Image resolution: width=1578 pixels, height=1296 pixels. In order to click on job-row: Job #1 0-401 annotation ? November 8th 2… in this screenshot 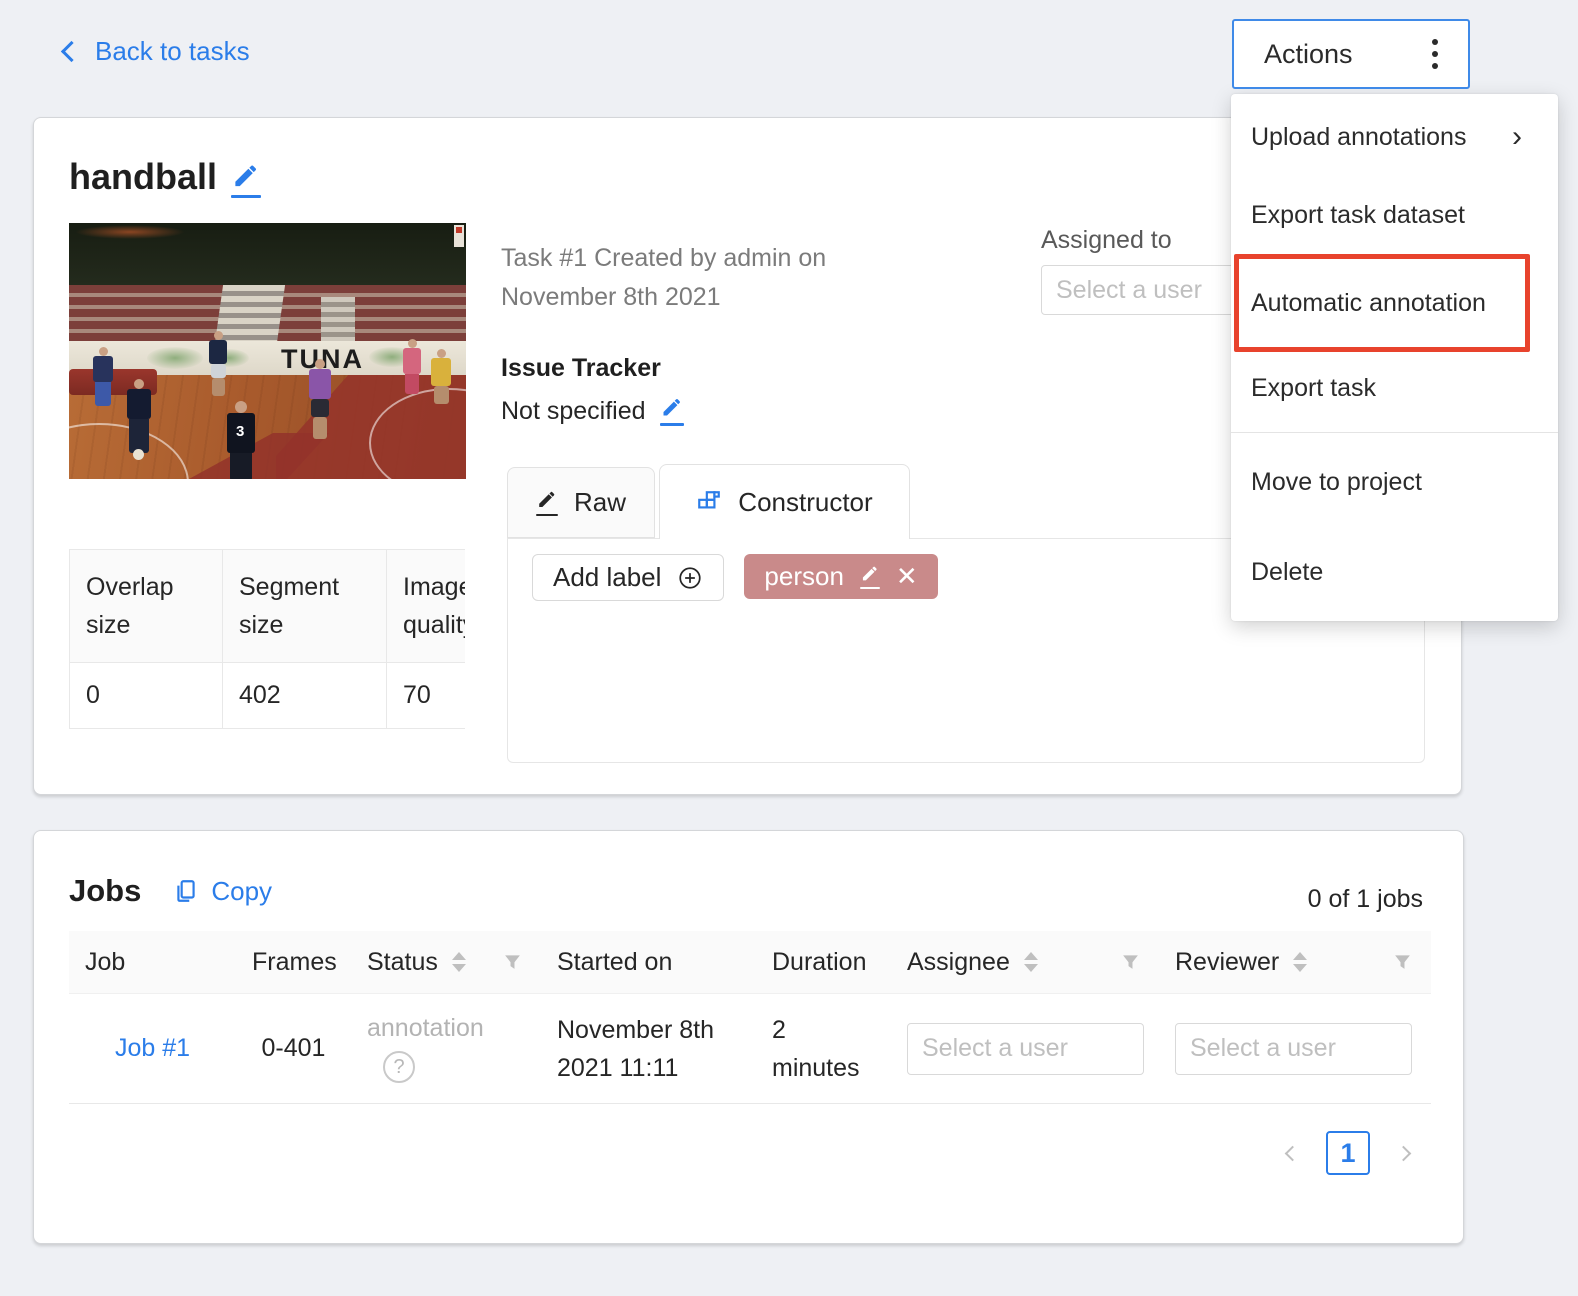, I will do `click(750, 1049)`.